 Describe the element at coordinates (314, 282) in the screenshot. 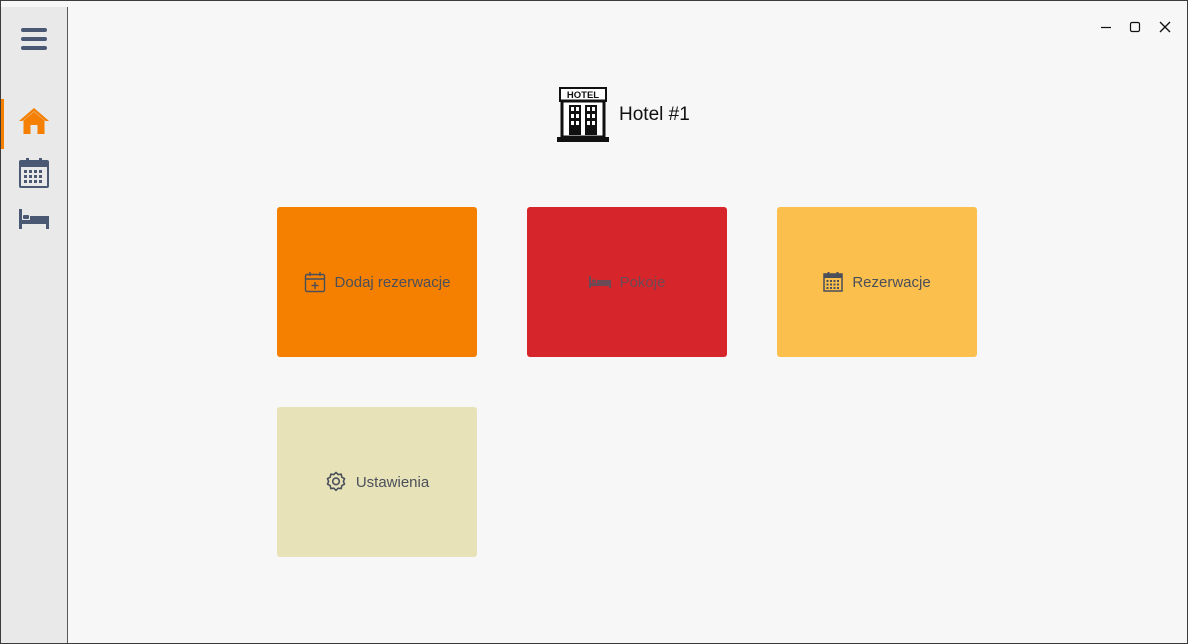

I see `calendar-plus-icon` at that location.